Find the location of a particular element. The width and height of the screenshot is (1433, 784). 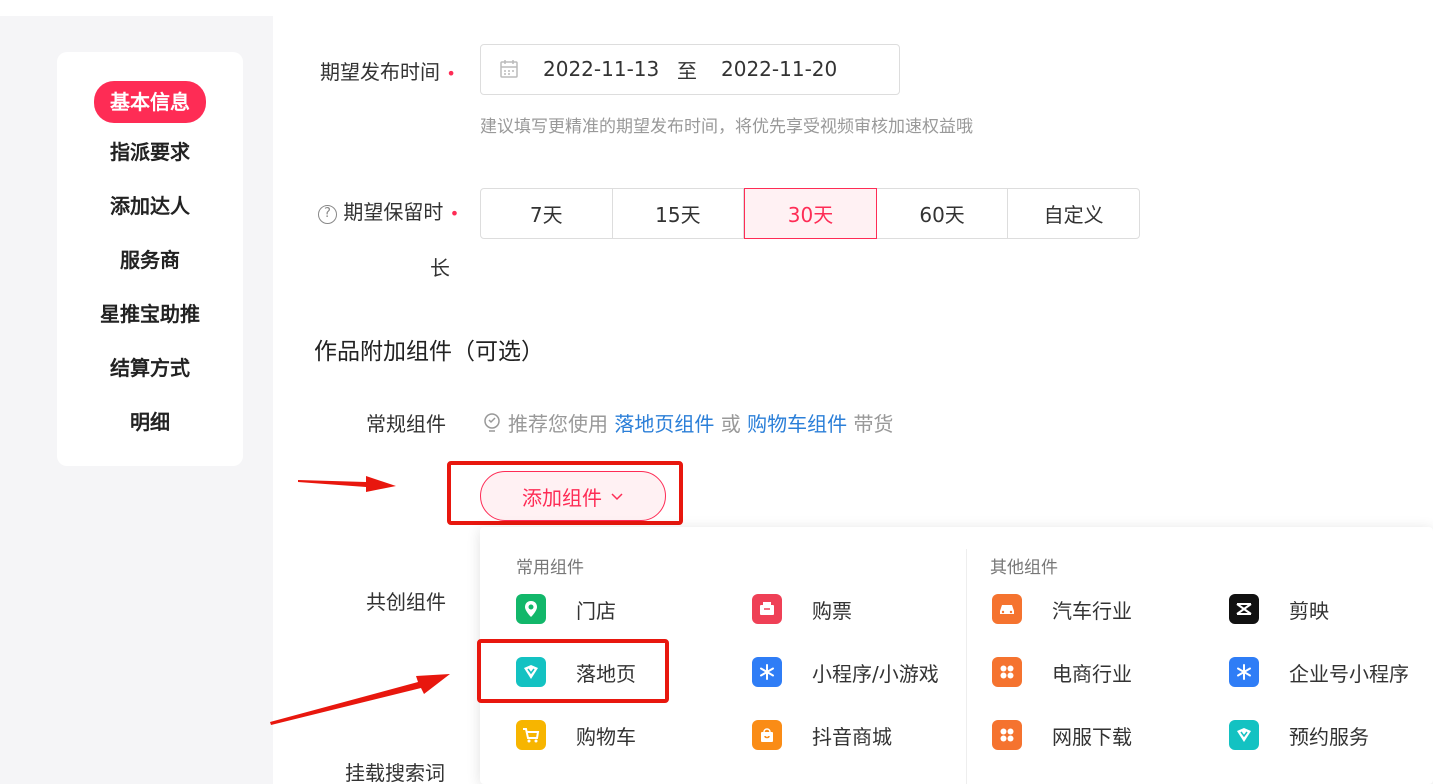

sidebar-item-label: 星推宝助推 is located at coordinates (150, 314).